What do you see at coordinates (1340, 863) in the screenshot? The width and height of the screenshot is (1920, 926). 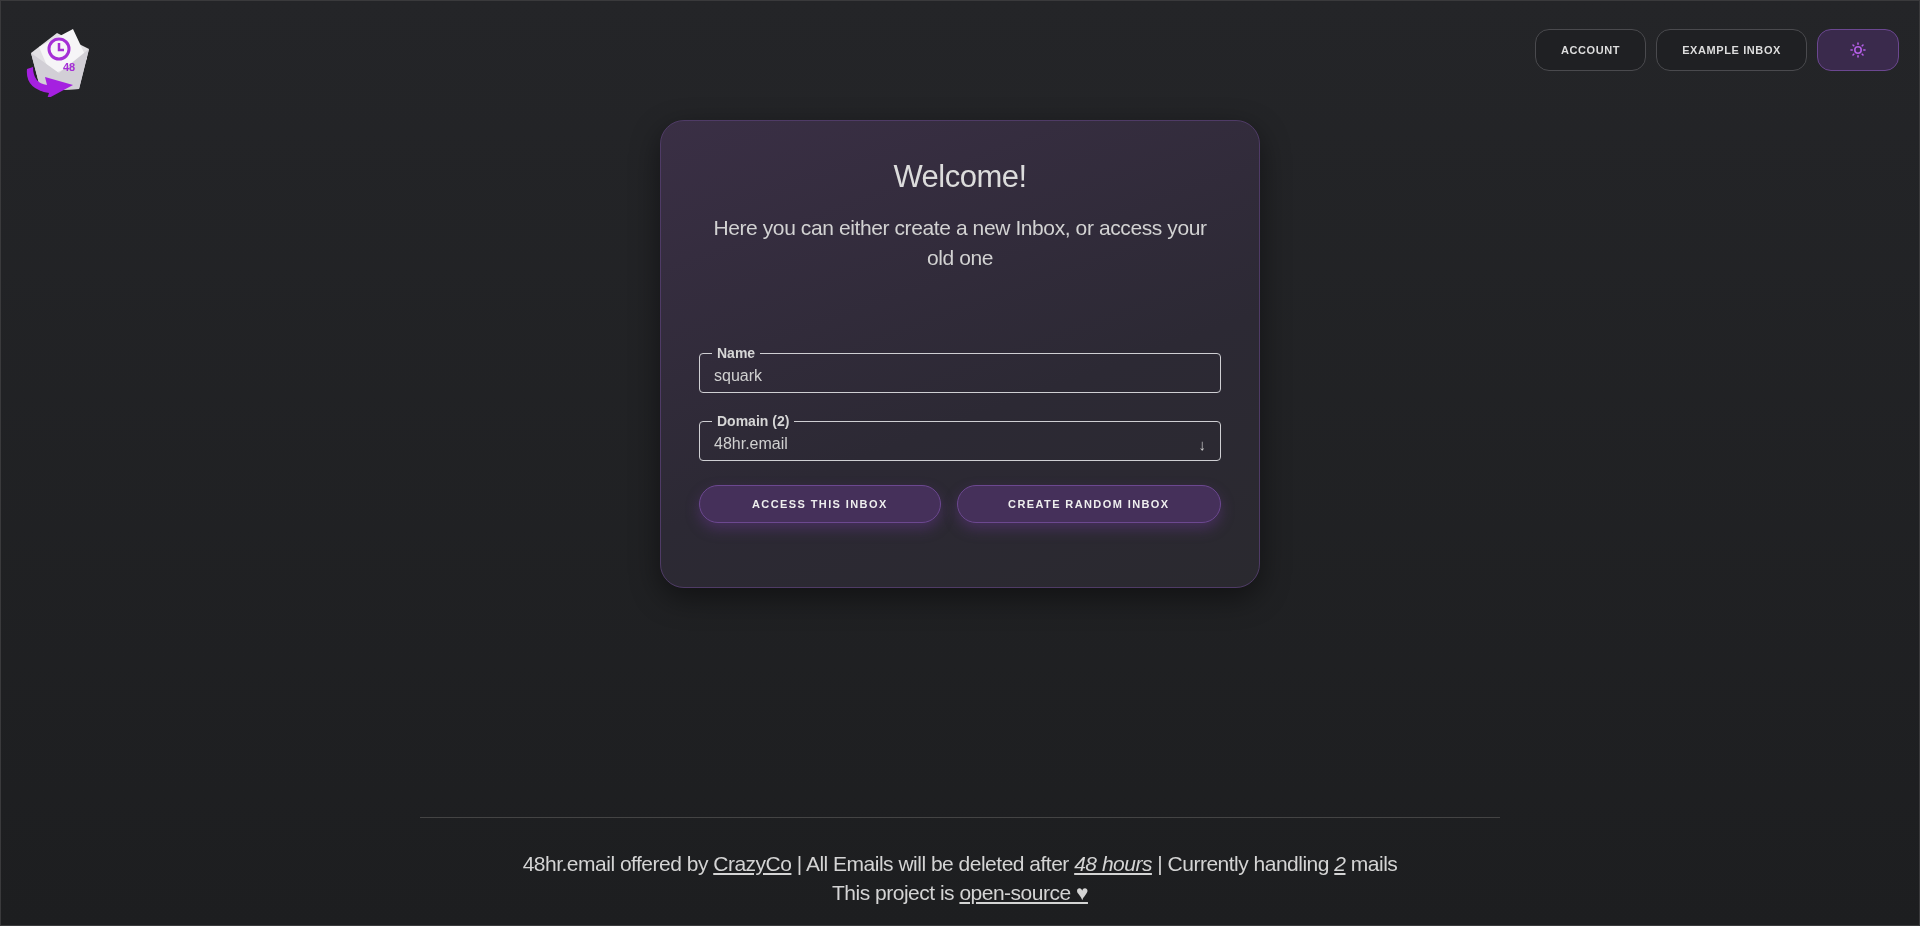 I see `footer-link: 2` at bounding box center [1340, 863].